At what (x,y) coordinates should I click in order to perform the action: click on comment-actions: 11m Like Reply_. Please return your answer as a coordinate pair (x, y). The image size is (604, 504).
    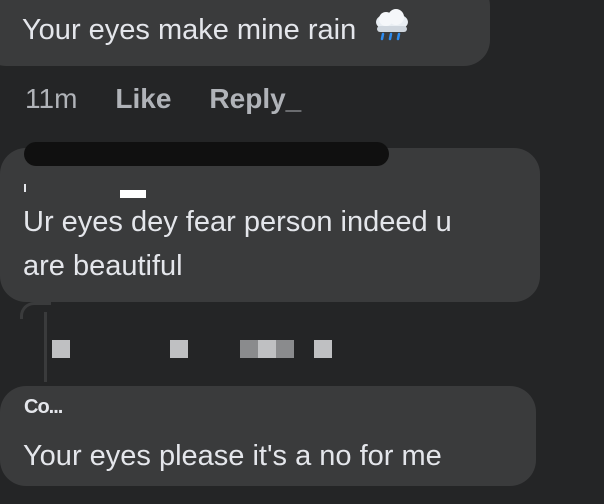
    Looking at the image, I should click on (163, 99).